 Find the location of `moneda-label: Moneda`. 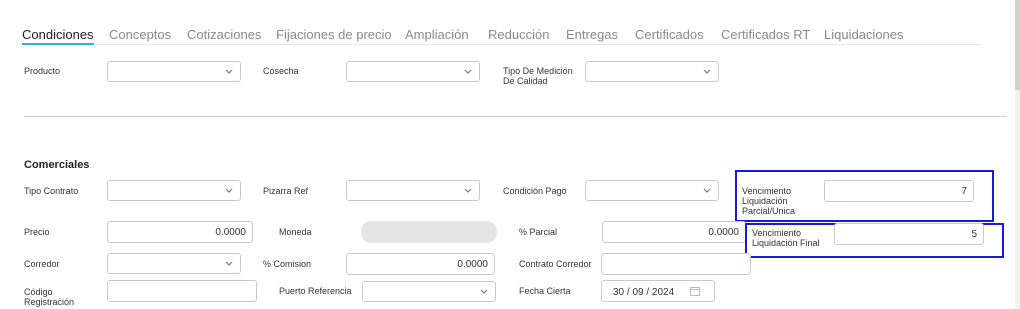

moneda-label: Moneda is located at coordinates (295, 232).